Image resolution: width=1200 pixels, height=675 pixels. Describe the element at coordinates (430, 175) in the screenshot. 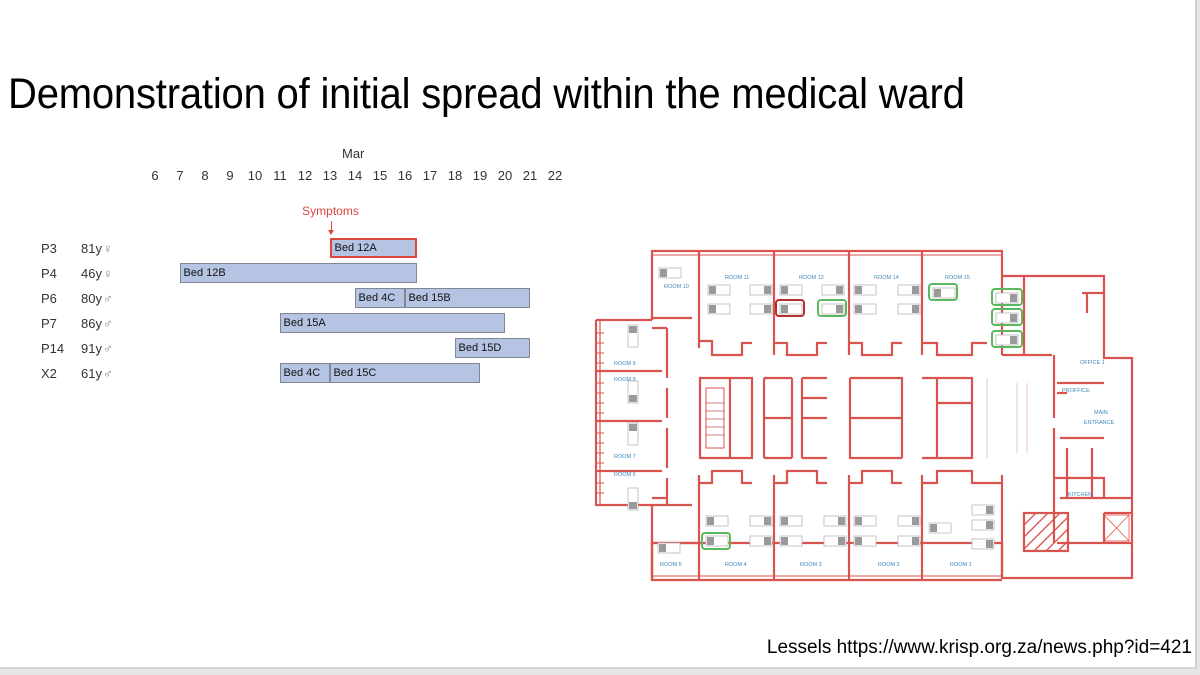

I see `day-tick-label: 17` at that location.